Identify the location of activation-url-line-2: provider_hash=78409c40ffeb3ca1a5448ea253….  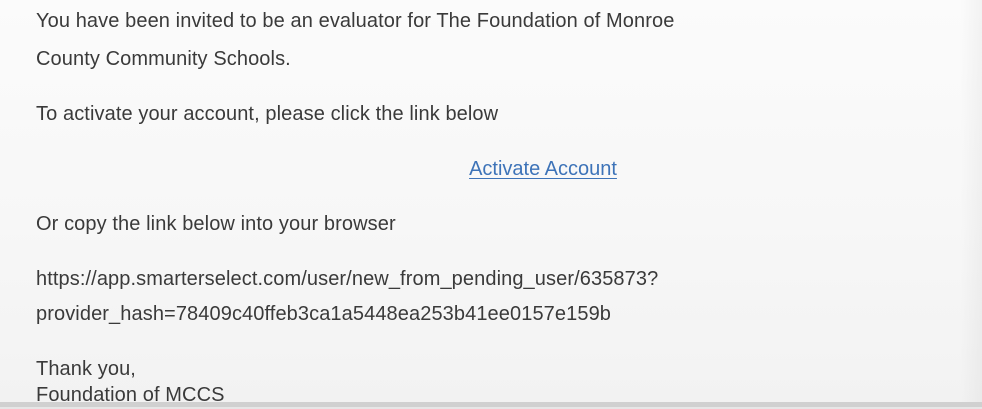
(323, 314).